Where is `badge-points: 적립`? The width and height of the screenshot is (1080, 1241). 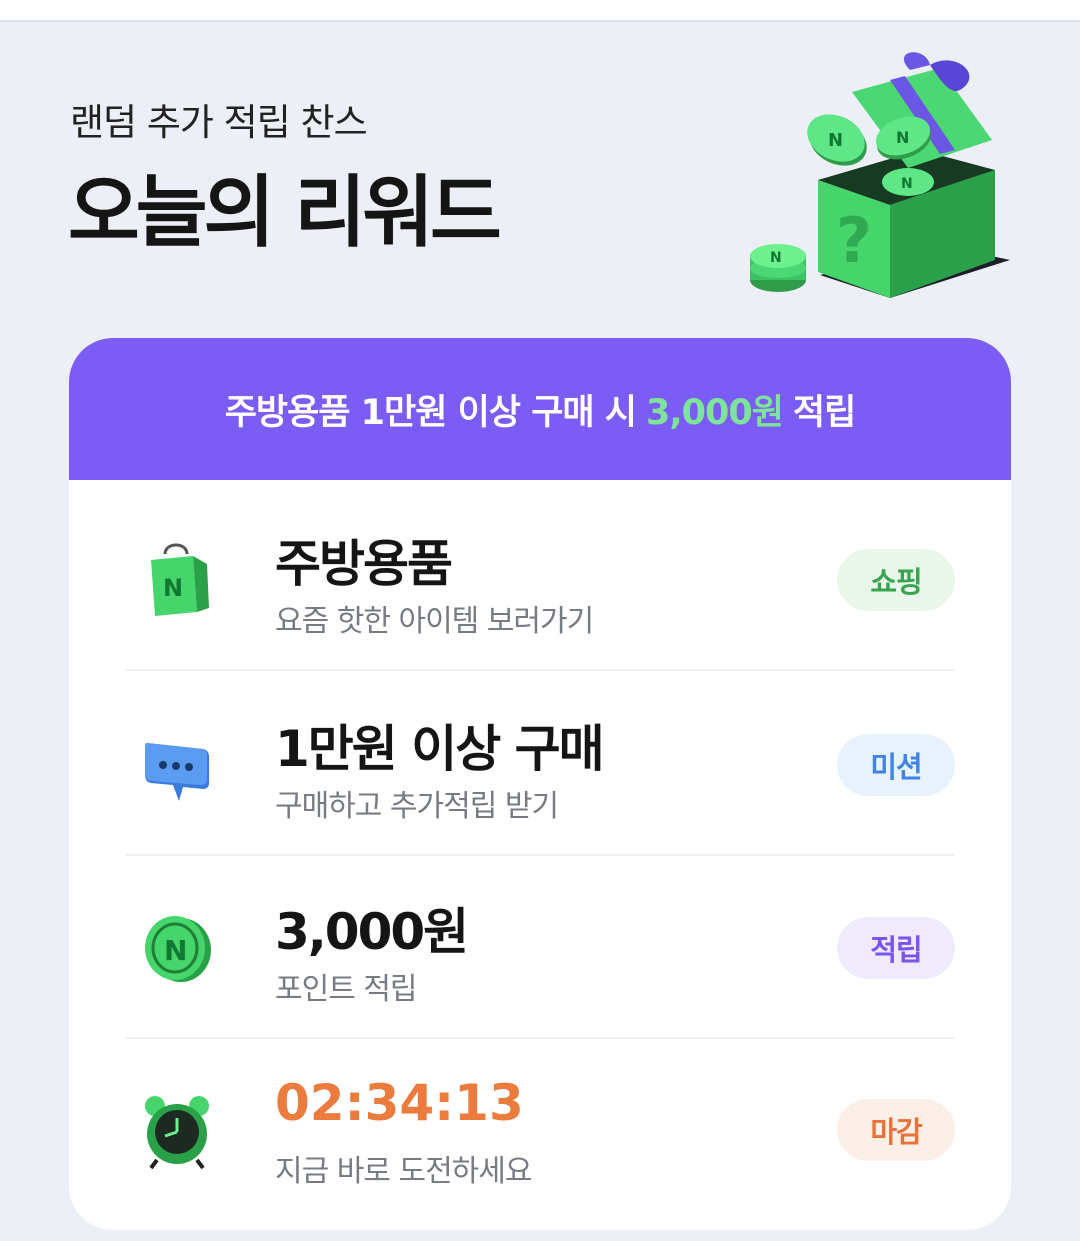 badge-points: 적립 is located at coordinates (896, 947).